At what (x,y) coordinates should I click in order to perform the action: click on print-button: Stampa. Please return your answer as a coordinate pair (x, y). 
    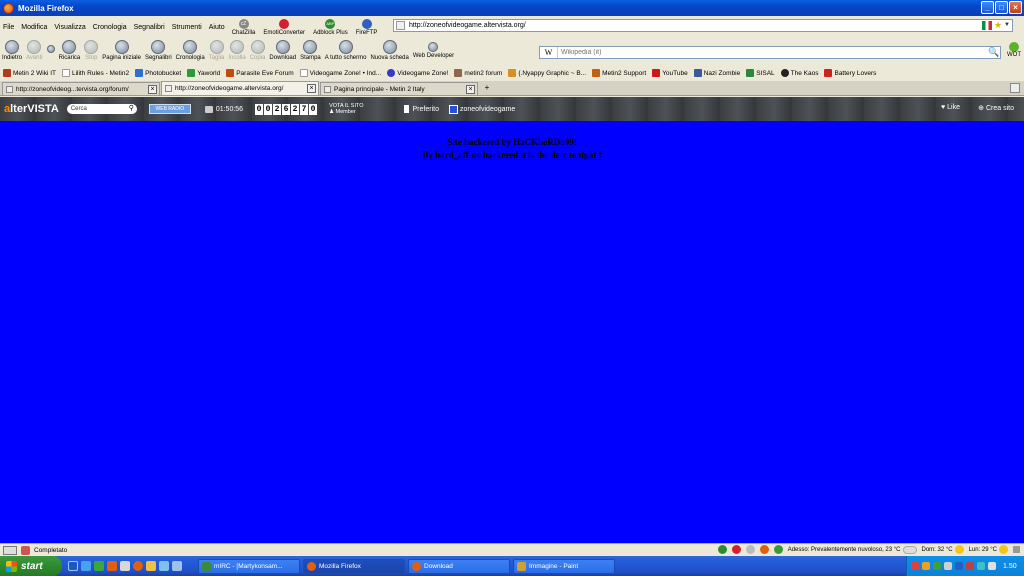
    Looking at the image, I should click on (310, 50).